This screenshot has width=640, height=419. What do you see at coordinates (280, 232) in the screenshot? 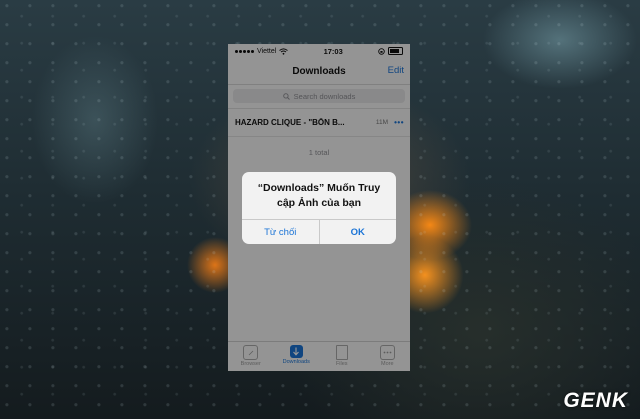
I see `deny-button: Từ chối` at bounding box center [280, 232].